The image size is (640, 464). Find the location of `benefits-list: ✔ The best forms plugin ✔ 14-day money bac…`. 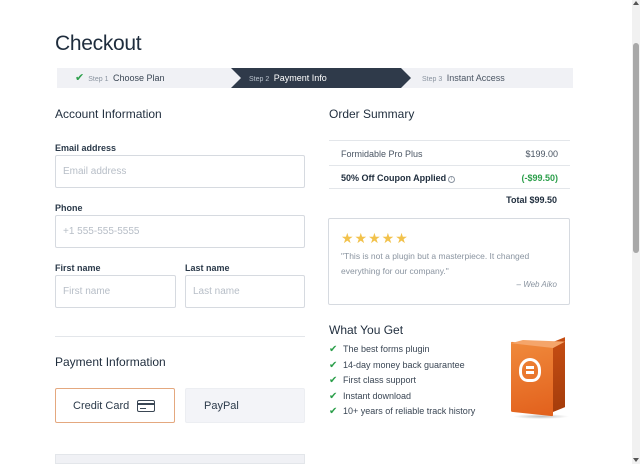

benefits-list: ✔ The best forms plugin ✔ 14-day money bac… is located at coordinates (402, 382).